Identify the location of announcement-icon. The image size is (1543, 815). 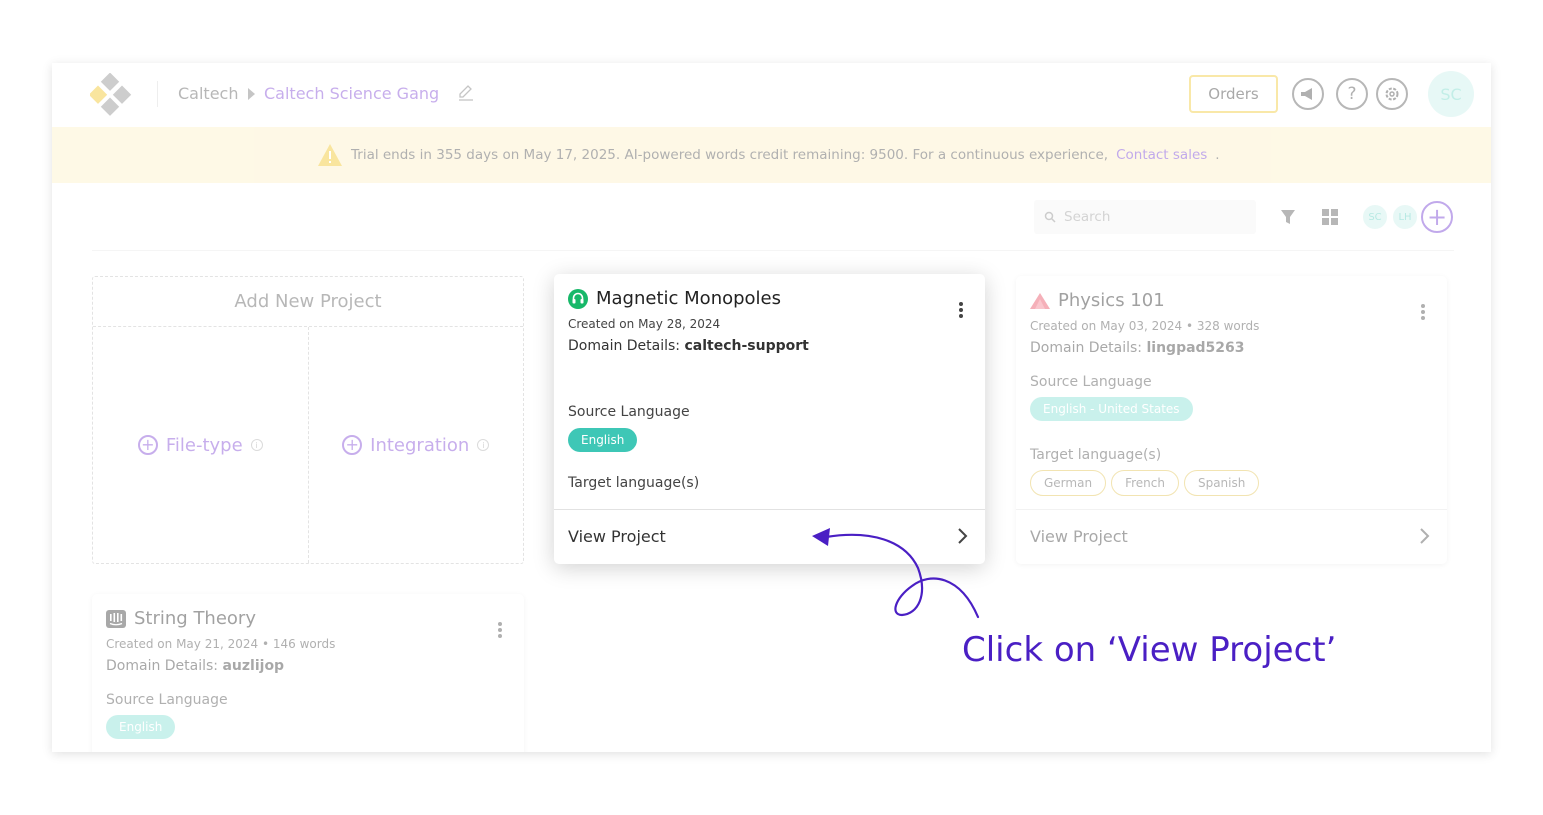
(1308, 94).